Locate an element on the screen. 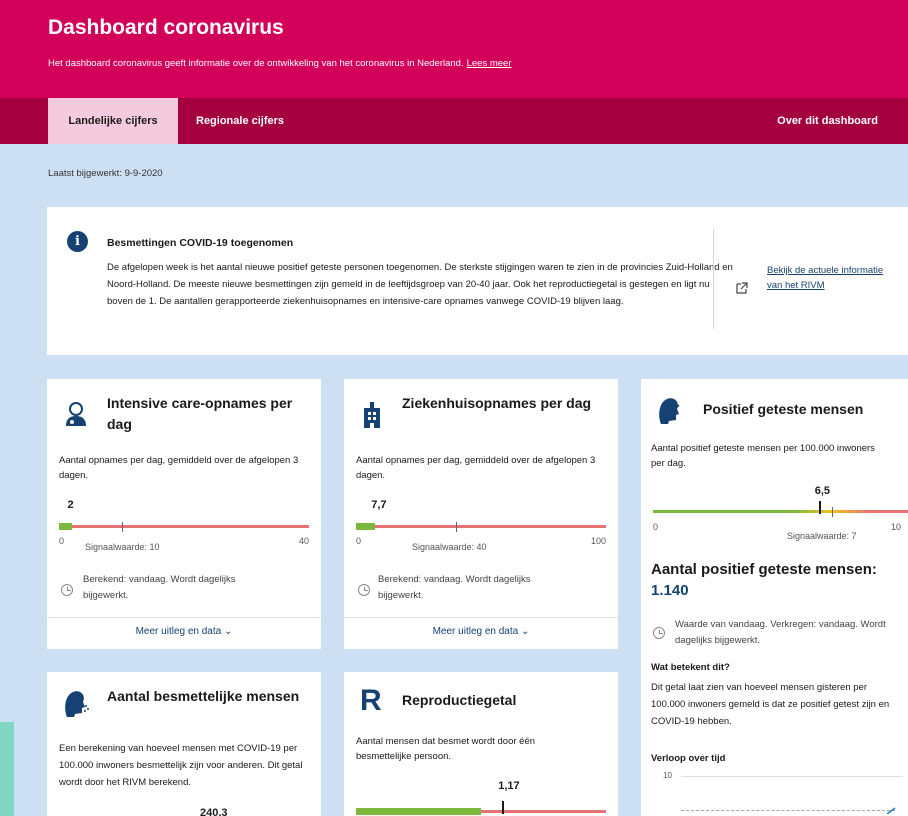 This screenshot has height=816, width=908. card-title: Positief geteste mensen is located at coordinates (783, 409).